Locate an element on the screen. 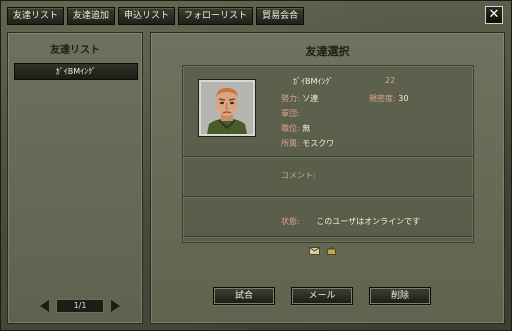 The height and width of the screenshot is (331, 512). intimacy-row: 親密度: 30 is located at coordinates (388, 98).